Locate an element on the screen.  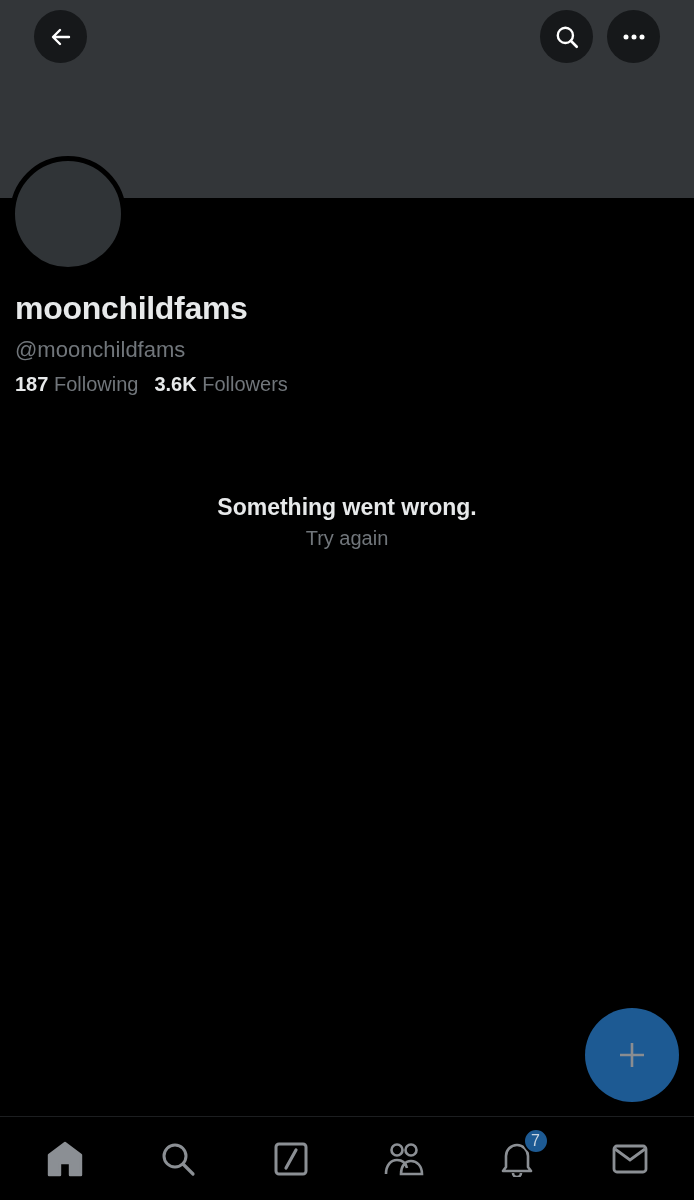
display-name: moonchildfams is located at coordinates (132, 308).